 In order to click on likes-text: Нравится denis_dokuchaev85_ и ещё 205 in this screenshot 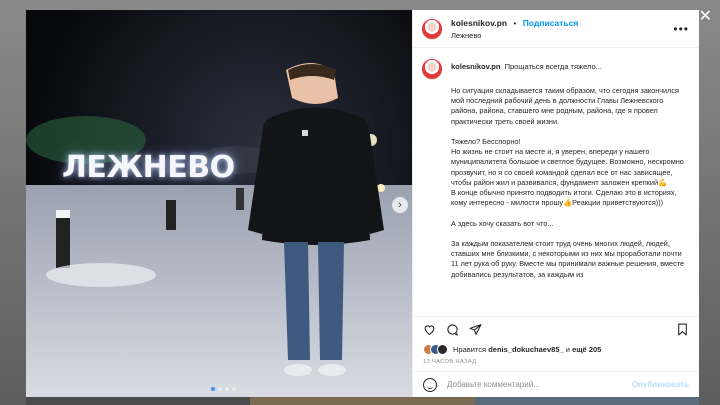, I will do `click(527, 349)`.